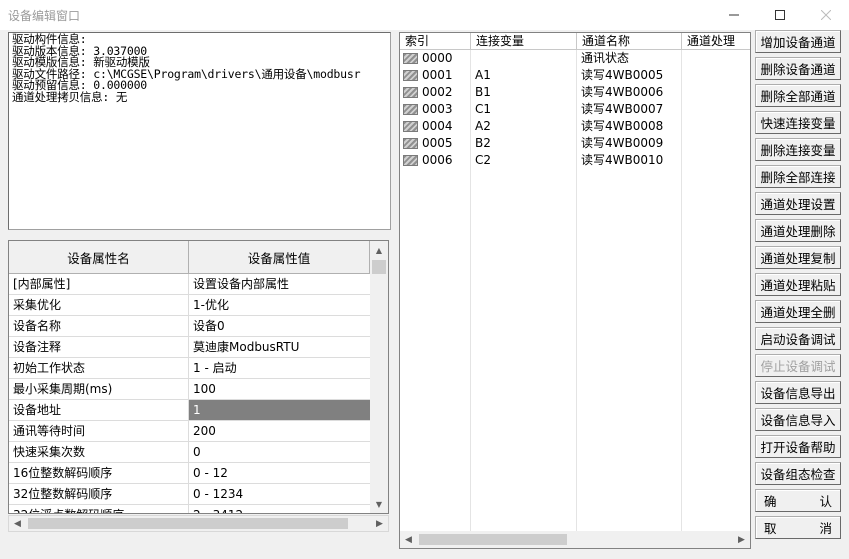 The width and height of the screenshot is (849, 559). I want to click on property-value-cell: 1-优化, so click(279, 305).